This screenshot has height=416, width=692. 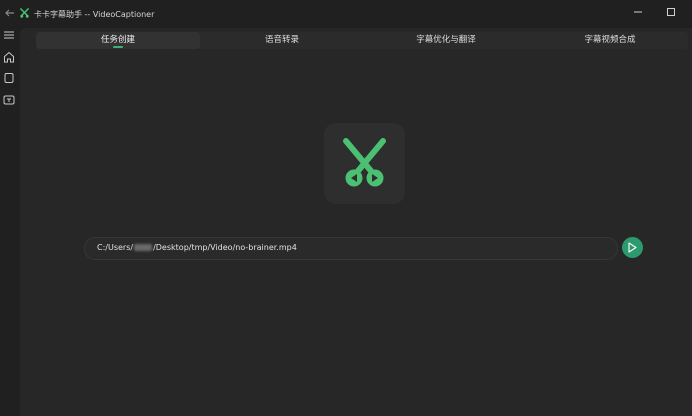 I want to click on app-logo, so click(x=364, y=163).